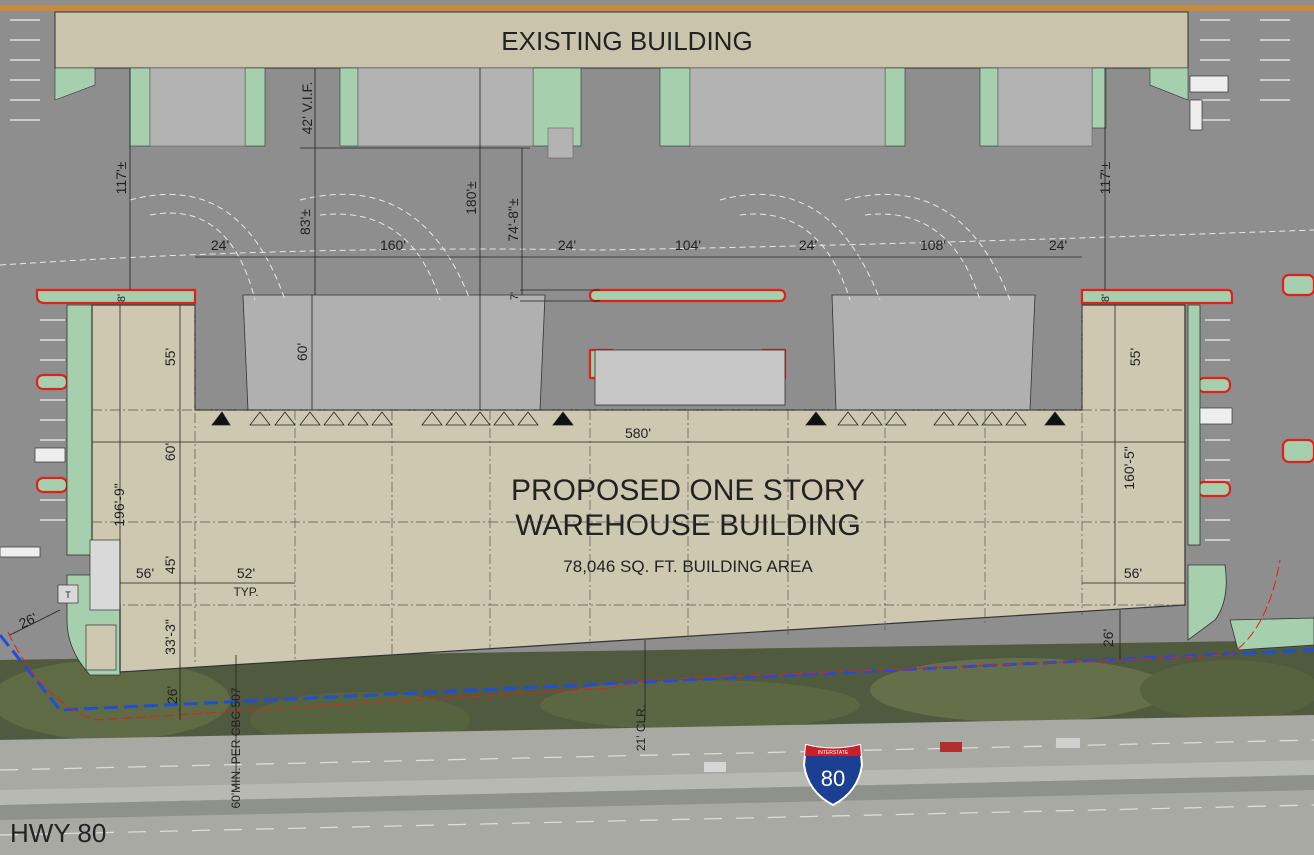 The width and height of the screenshot is (1314, 855). I want to click on dim-42-vif: 42' V.I.F., so click(307, 108).